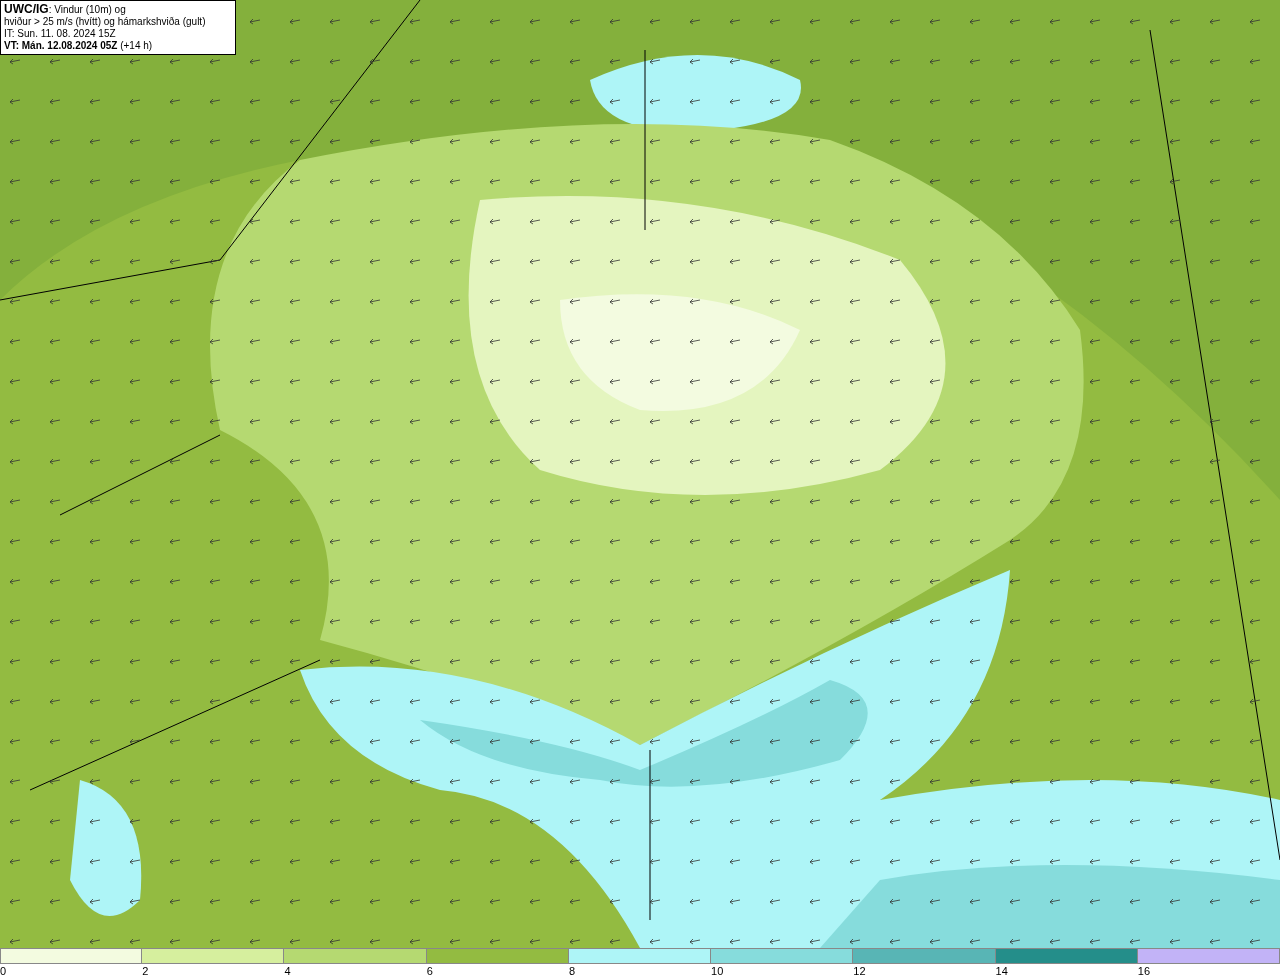 Image resolution: width=1280 pixels, height=978 pixels. What do you see at coordinates (145, 971) in the screenshot?
I see `legend-label: 2` at bounding box center [145, 971].